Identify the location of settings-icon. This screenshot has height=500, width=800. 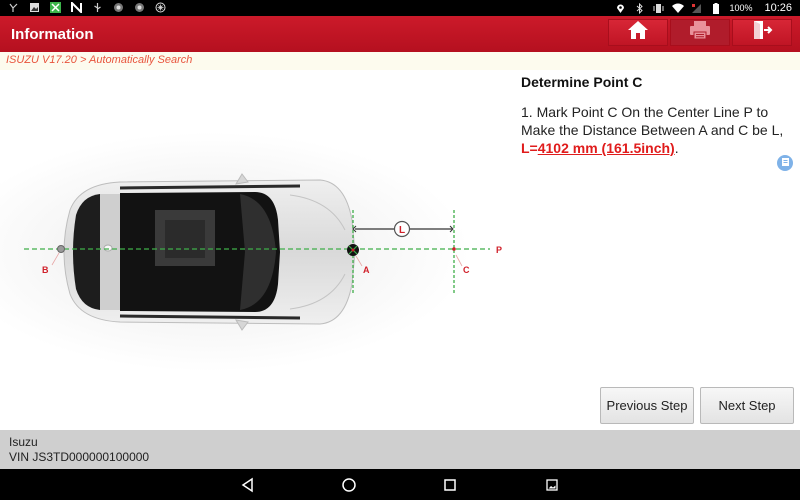
(160, 7).